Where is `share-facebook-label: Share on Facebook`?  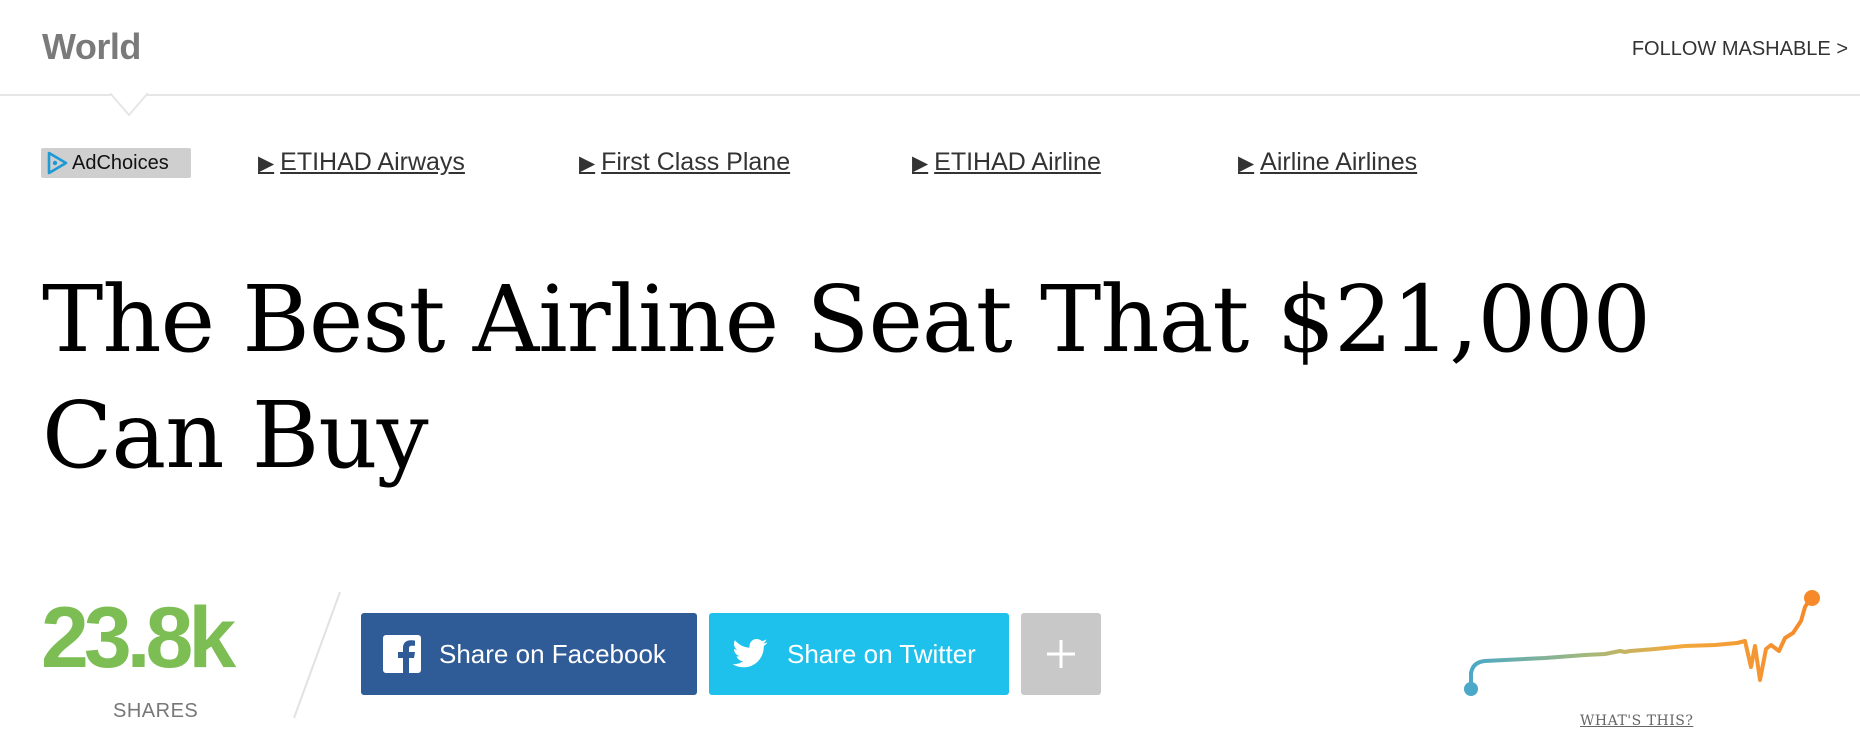
share-facebook-label: Share on Facebook is located at coordinates (552, 653).